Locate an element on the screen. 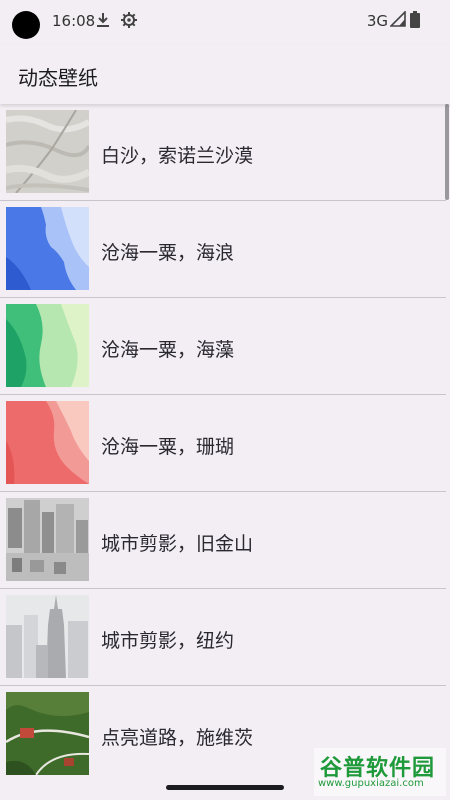 The image size is (450, 800). watermark-url: www.gupuxiazai.com is located at coordinates (371, 783).